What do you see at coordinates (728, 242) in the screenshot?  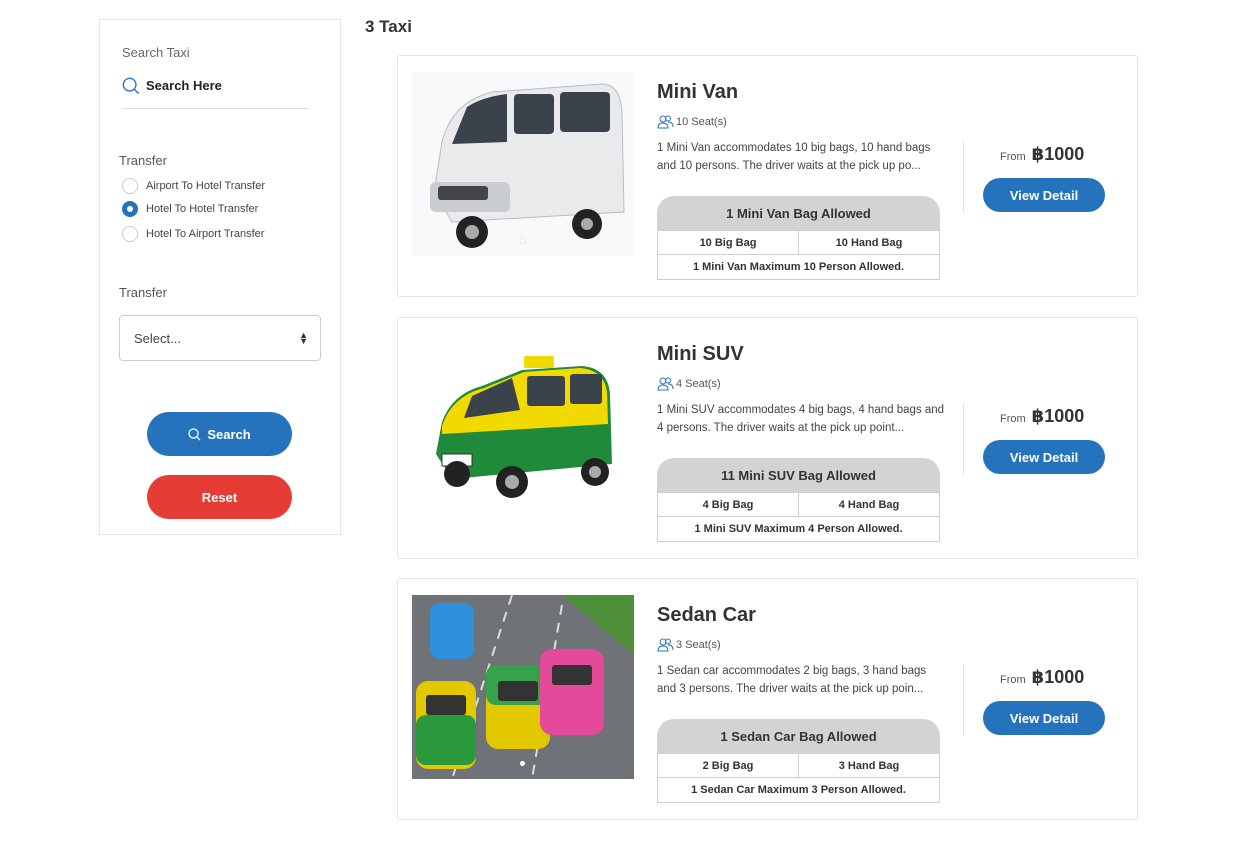 I see `big-bag-cell: 10 Big Bag` at bounding box center [728, 242].